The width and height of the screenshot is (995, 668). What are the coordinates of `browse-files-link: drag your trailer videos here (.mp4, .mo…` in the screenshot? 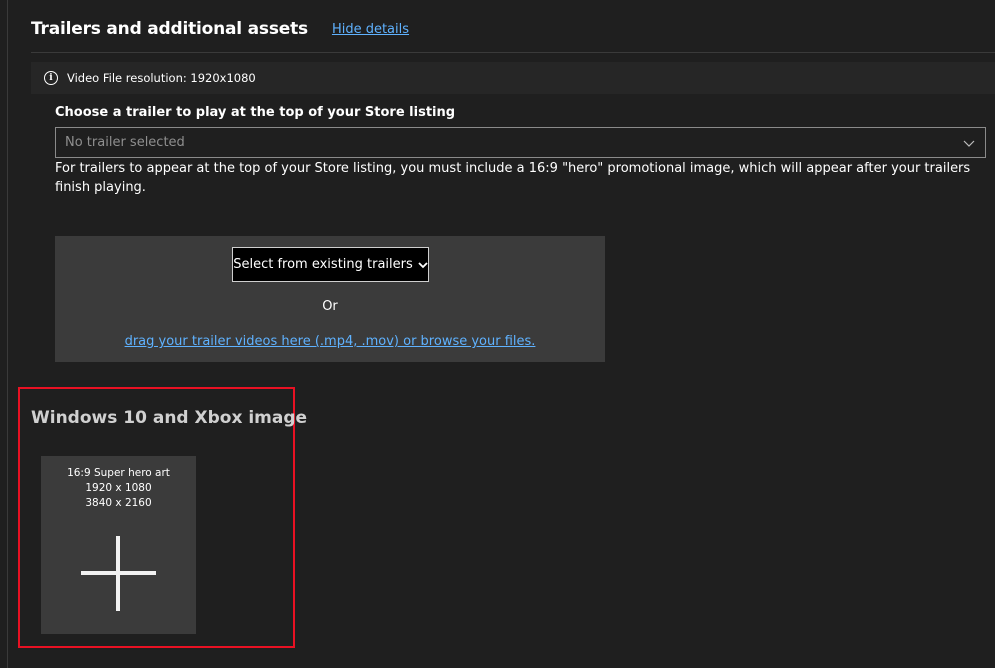 It's located at (330, 341).